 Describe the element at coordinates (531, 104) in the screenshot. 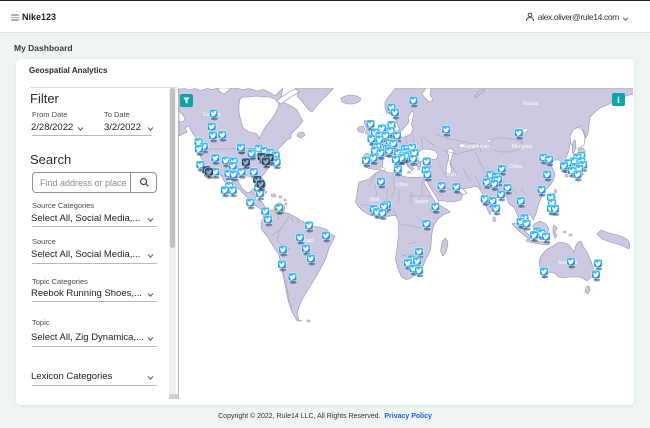

I see `svg-text: Russia` at that location.